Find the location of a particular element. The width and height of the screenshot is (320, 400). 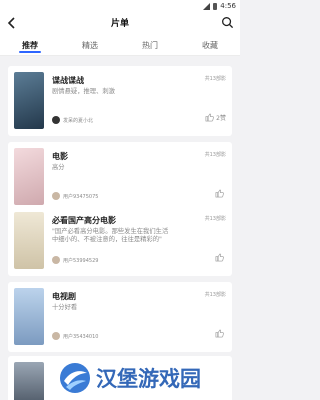

watermark-text: 汉堡游戏园 is located at coordinates (148, 379).